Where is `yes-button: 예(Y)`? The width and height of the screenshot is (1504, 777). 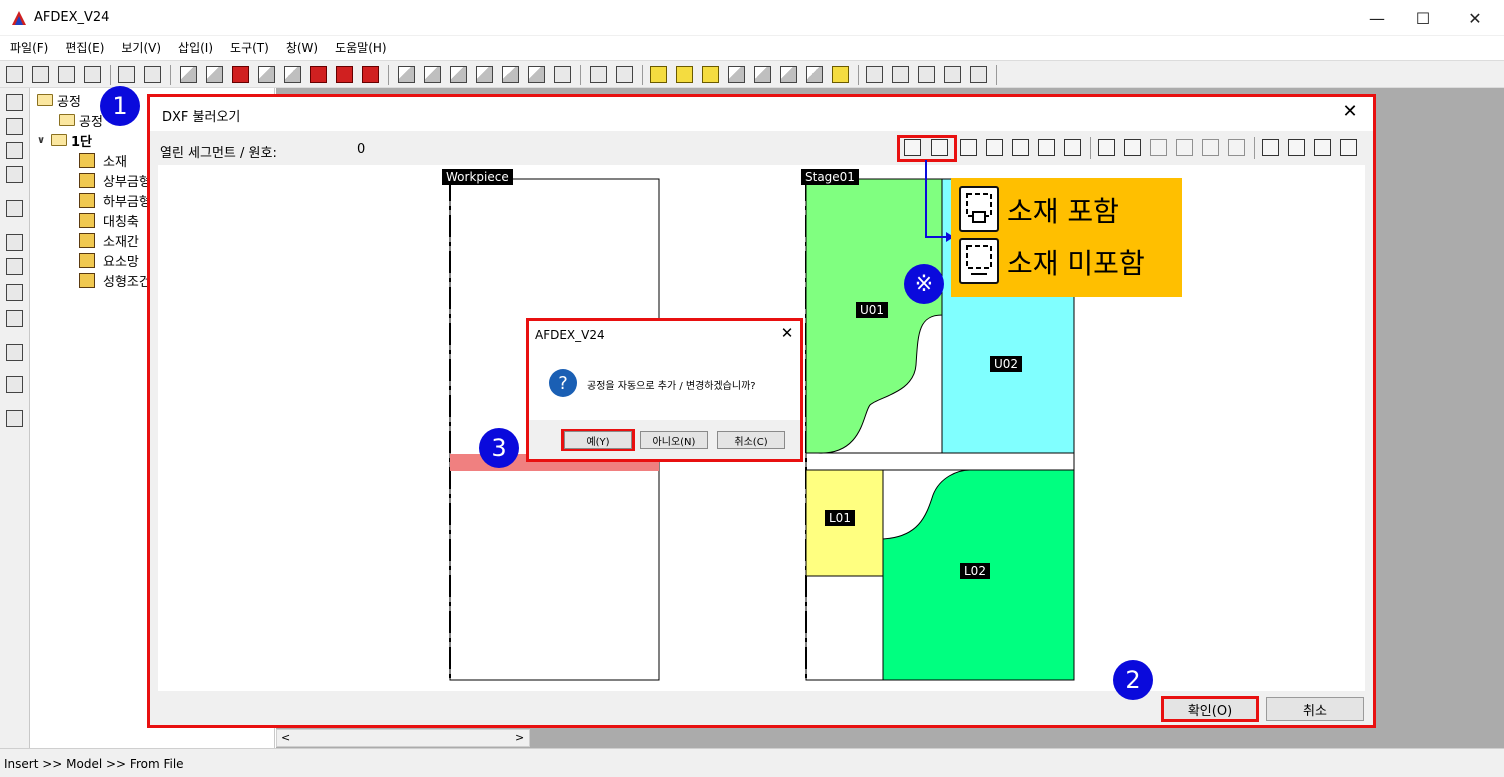
yes-button: 예(Y) is located at coordinates (598, 440).